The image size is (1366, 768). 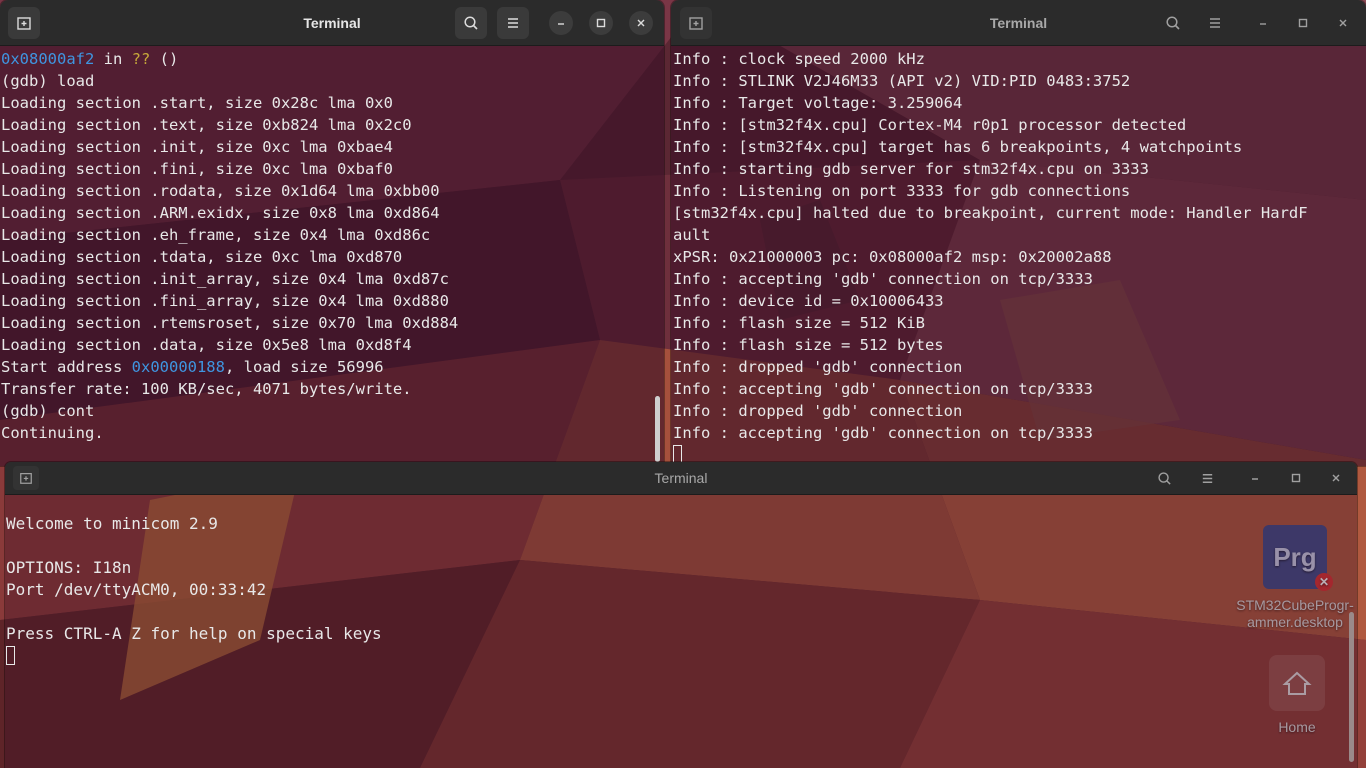 I want to click on terminal-line: (gdb) cont, so click(x=332, y=411).